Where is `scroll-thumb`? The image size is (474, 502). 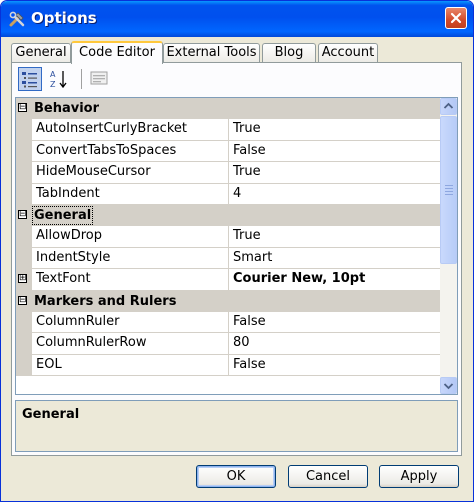 scroll-thumb is located at coordinates (448, 190).